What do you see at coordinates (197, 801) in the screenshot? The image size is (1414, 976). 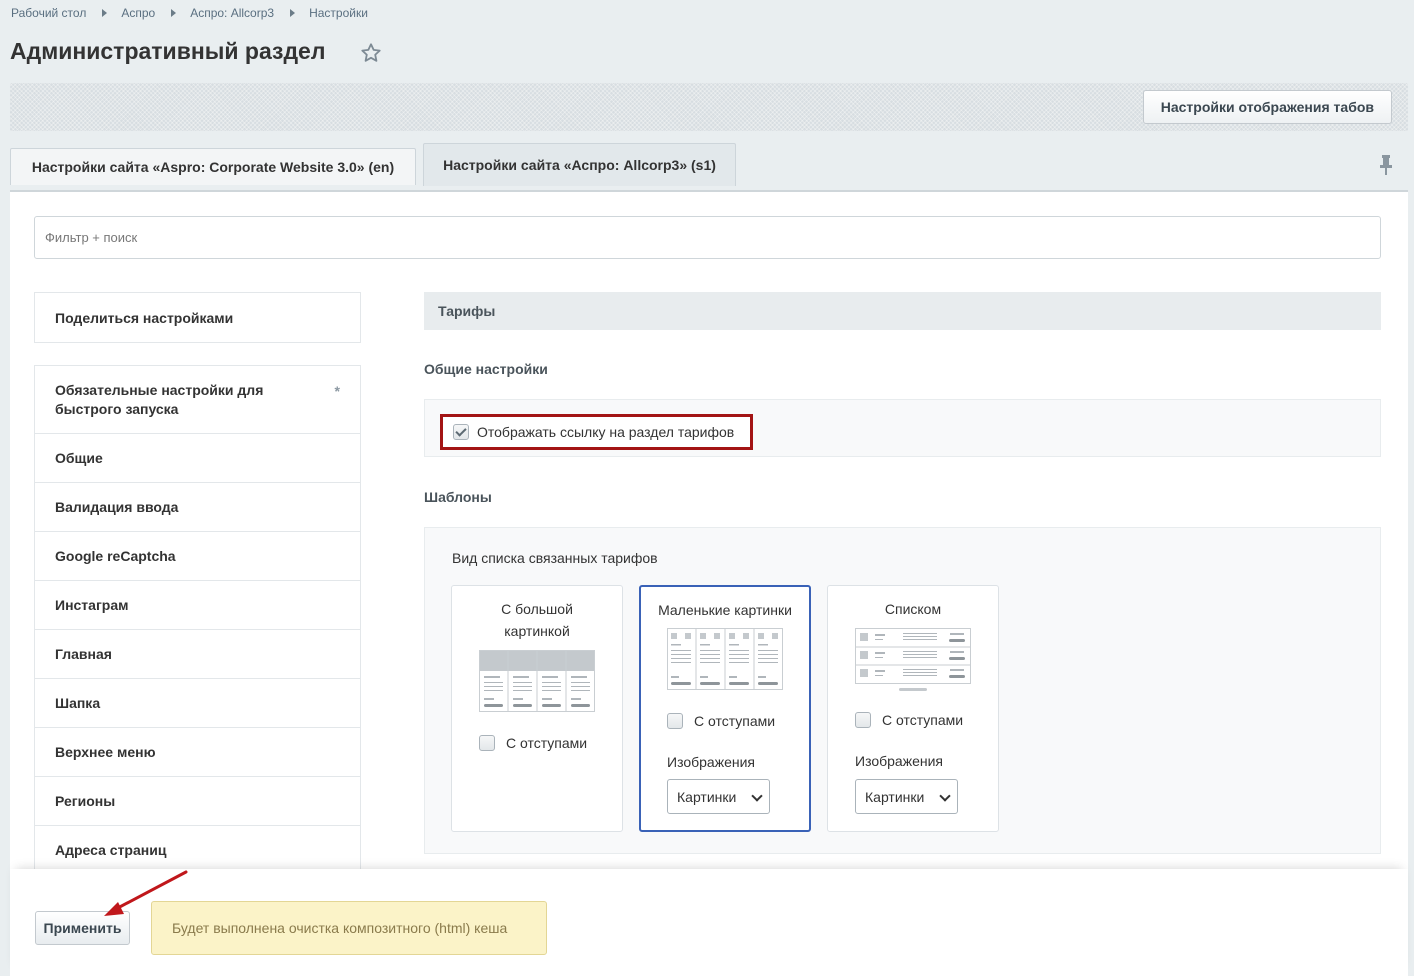 I see `sidebar-item-regions: Регионы` at bounding box center [197, 801].